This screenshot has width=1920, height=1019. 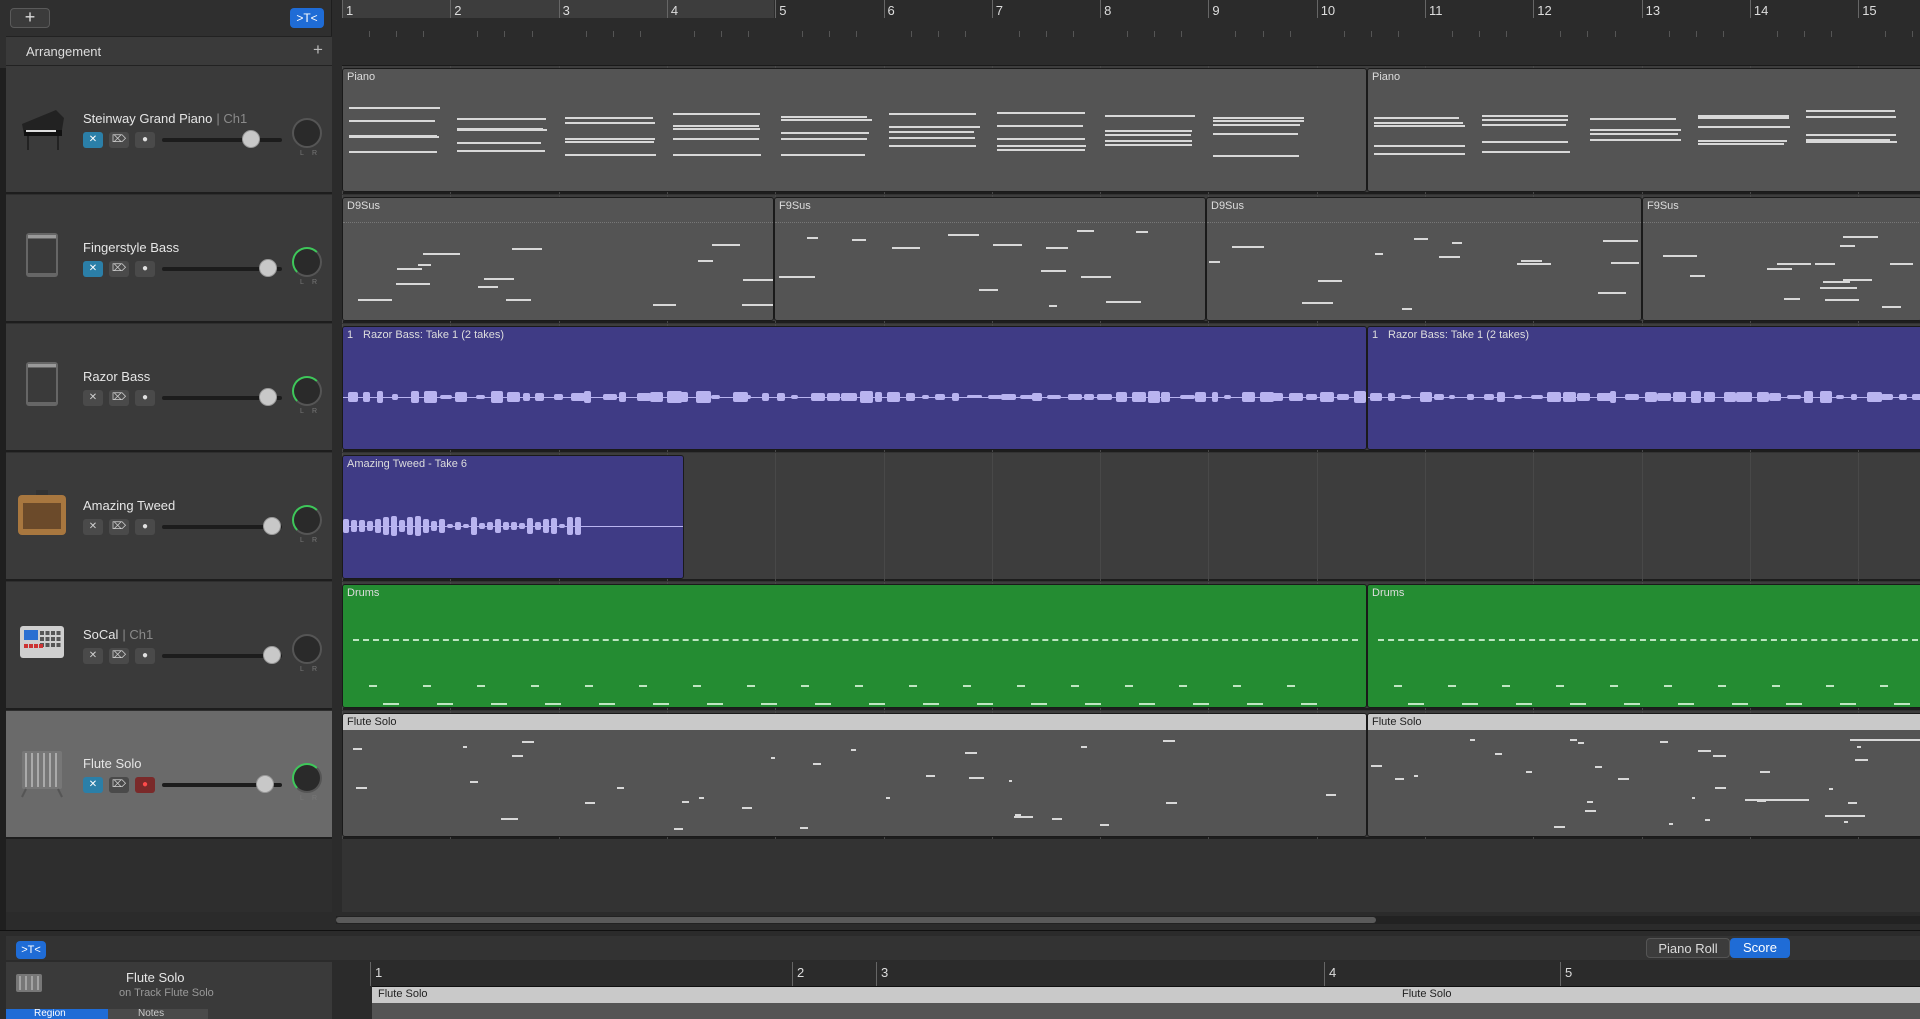 What do you see at coordinates (1131, 517) in the screenshot?
I see `track-lane: Amazing Tweed - Take 6` at bounding box center [1131, 517].